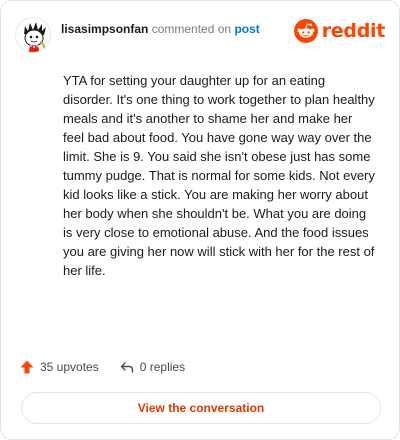 Image resolution: width=400 pixels, height=440 pixels. I want to click on user-avatar, so click(33, 35).